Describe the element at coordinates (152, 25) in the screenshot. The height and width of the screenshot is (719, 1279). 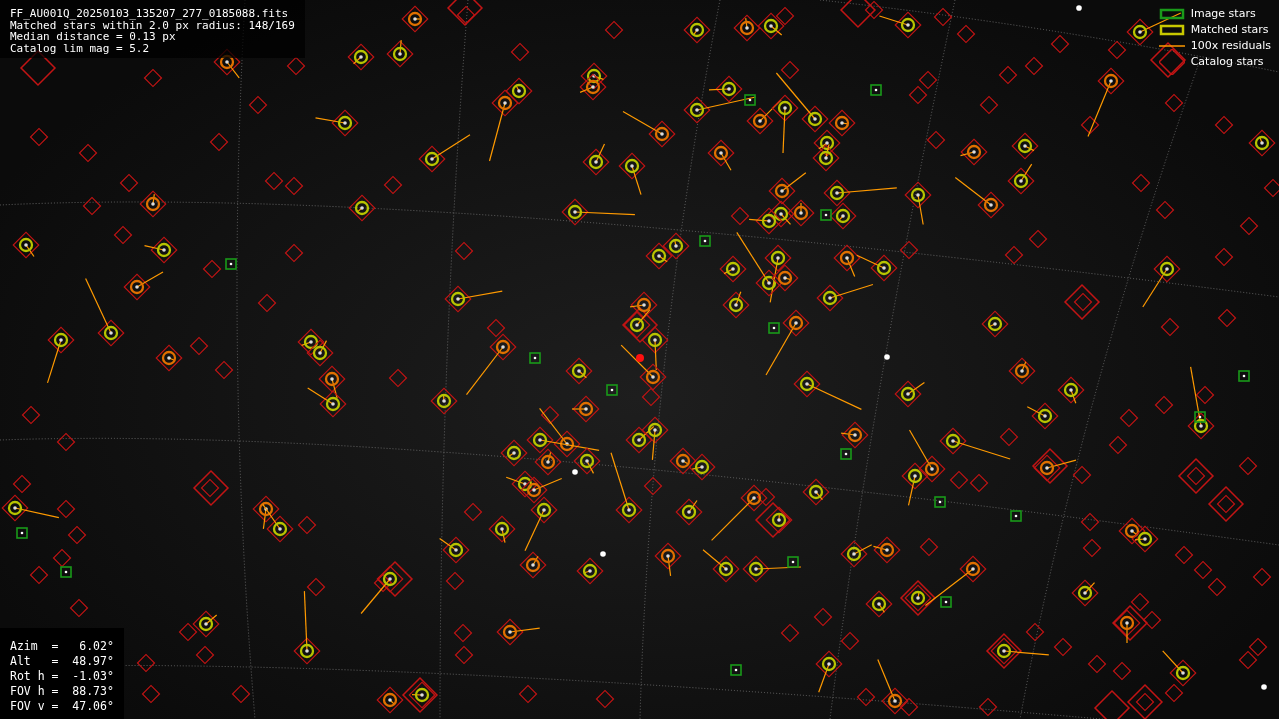
I see `header-text: Matched stars within 2.0 px radius: 148/169` at that location.